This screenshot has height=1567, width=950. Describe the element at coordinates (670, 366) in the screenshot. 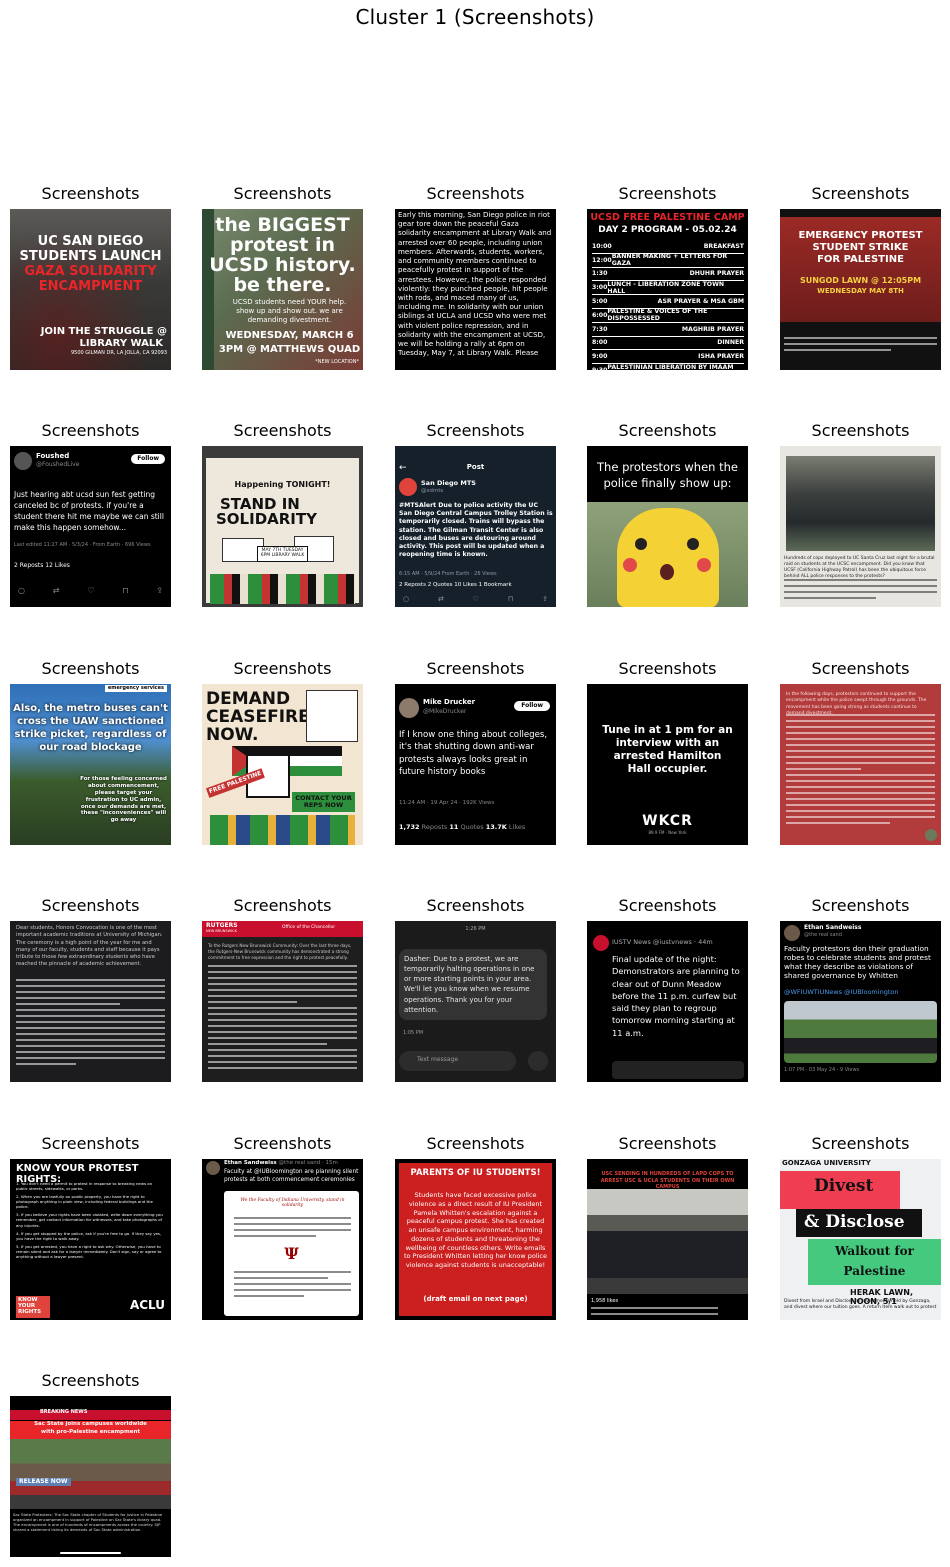

I see `schedule-activity: PALESTINIAN LIBERATION BY IMAAM TOM` at that location.